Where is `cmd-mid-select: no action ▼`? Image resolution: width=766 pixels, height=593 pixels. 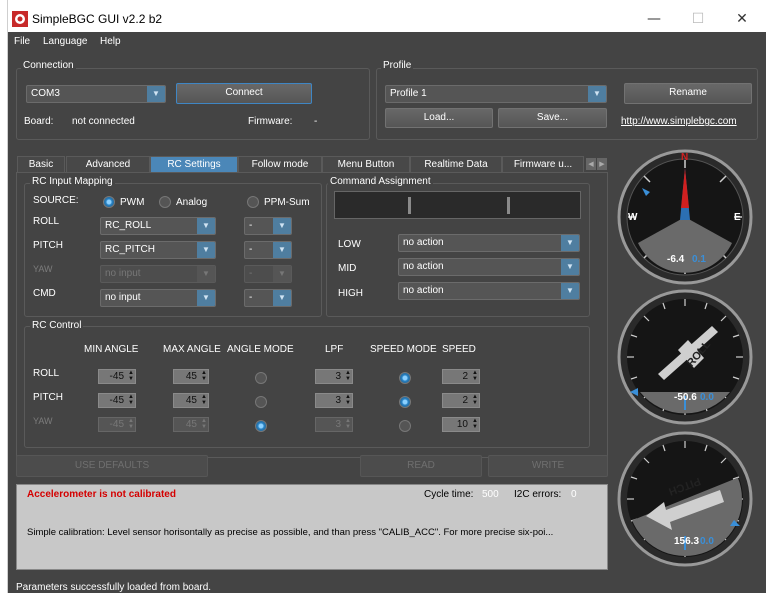 cmd-mid-select: no action ▼ is located at coordinates (489, 267).